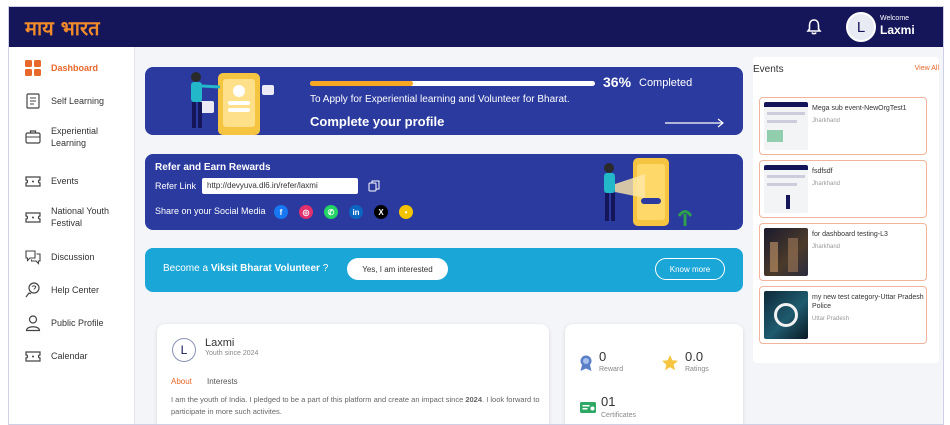  What do you see at coordinates (78, 101) in the screenshot?
I see `sidebar-item-label: Self Learning` at bounding box center [78, 101].